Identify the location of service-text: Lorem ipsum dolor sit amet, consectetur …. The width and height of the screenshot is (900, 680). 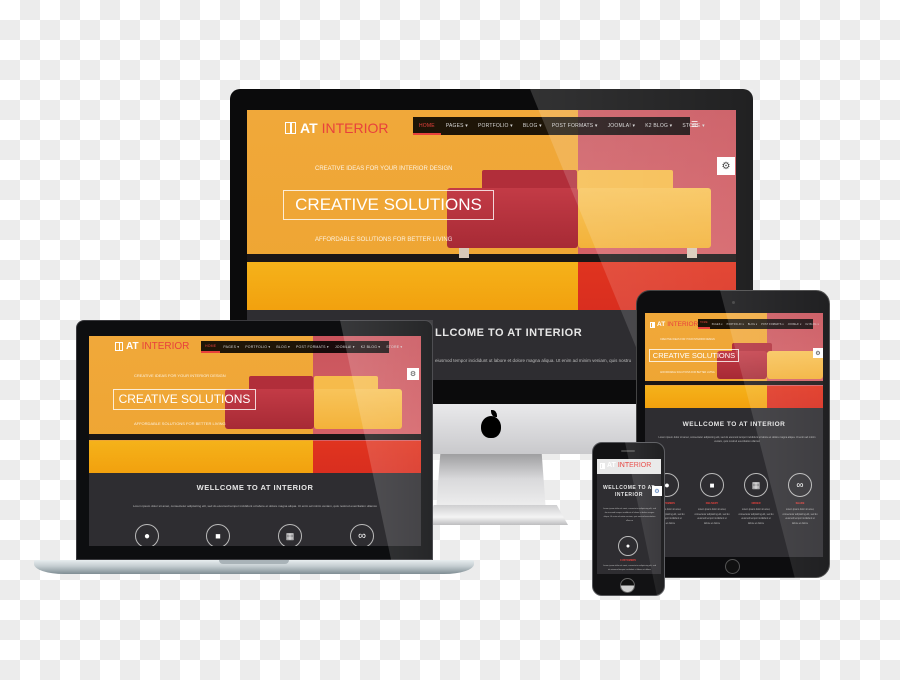
(629, 568).